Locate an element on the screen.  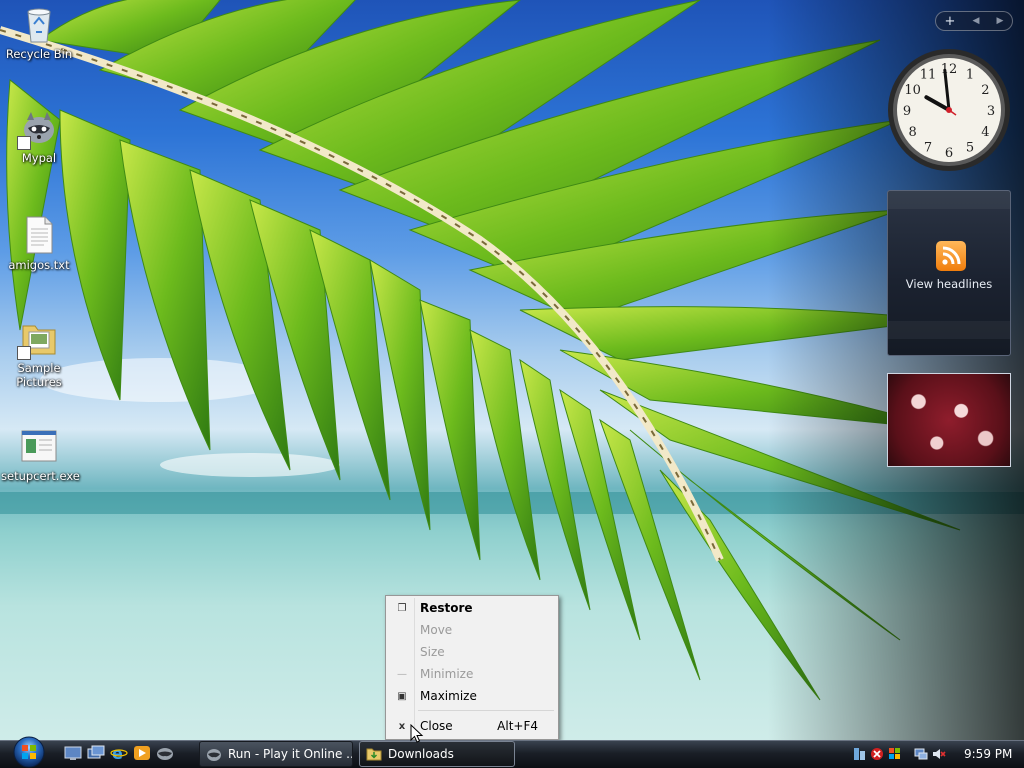
raccoon-icon is located at coordinates (38, 129).